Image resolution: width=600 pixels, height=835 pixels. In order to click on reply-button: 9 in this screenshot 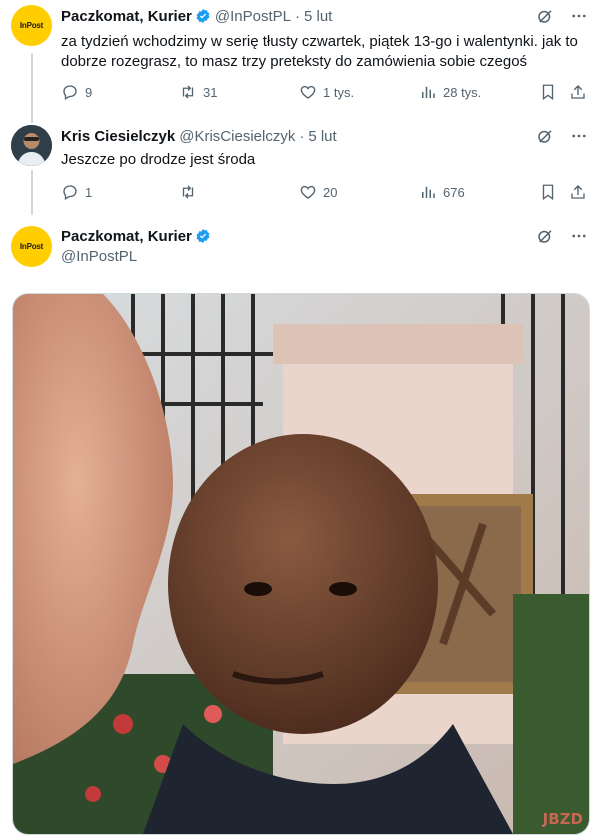, I will do `click(76, 92)`.